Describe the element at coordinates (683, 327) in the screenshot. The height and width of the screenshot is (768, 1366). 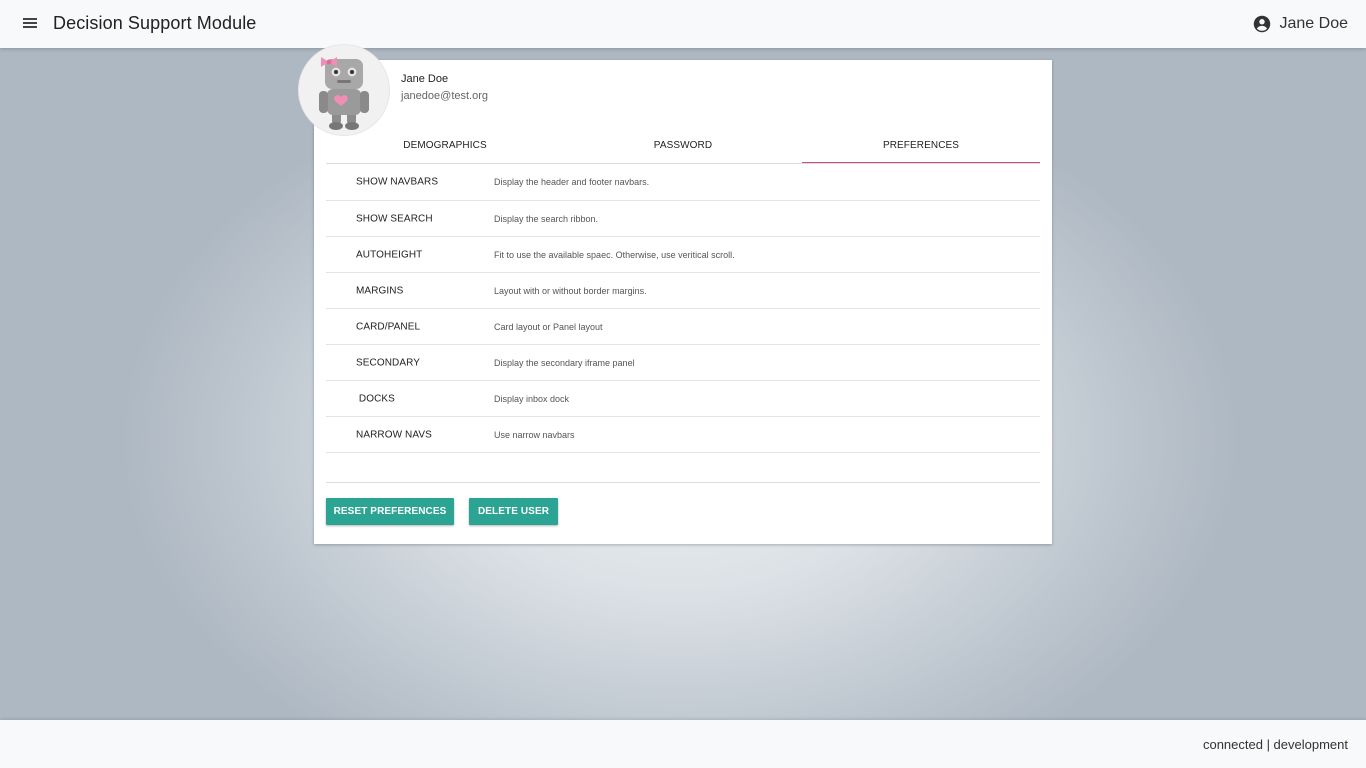
I see `pref-row-card-panel: CARD/PANEL Card layout or Panel layout` at that location.